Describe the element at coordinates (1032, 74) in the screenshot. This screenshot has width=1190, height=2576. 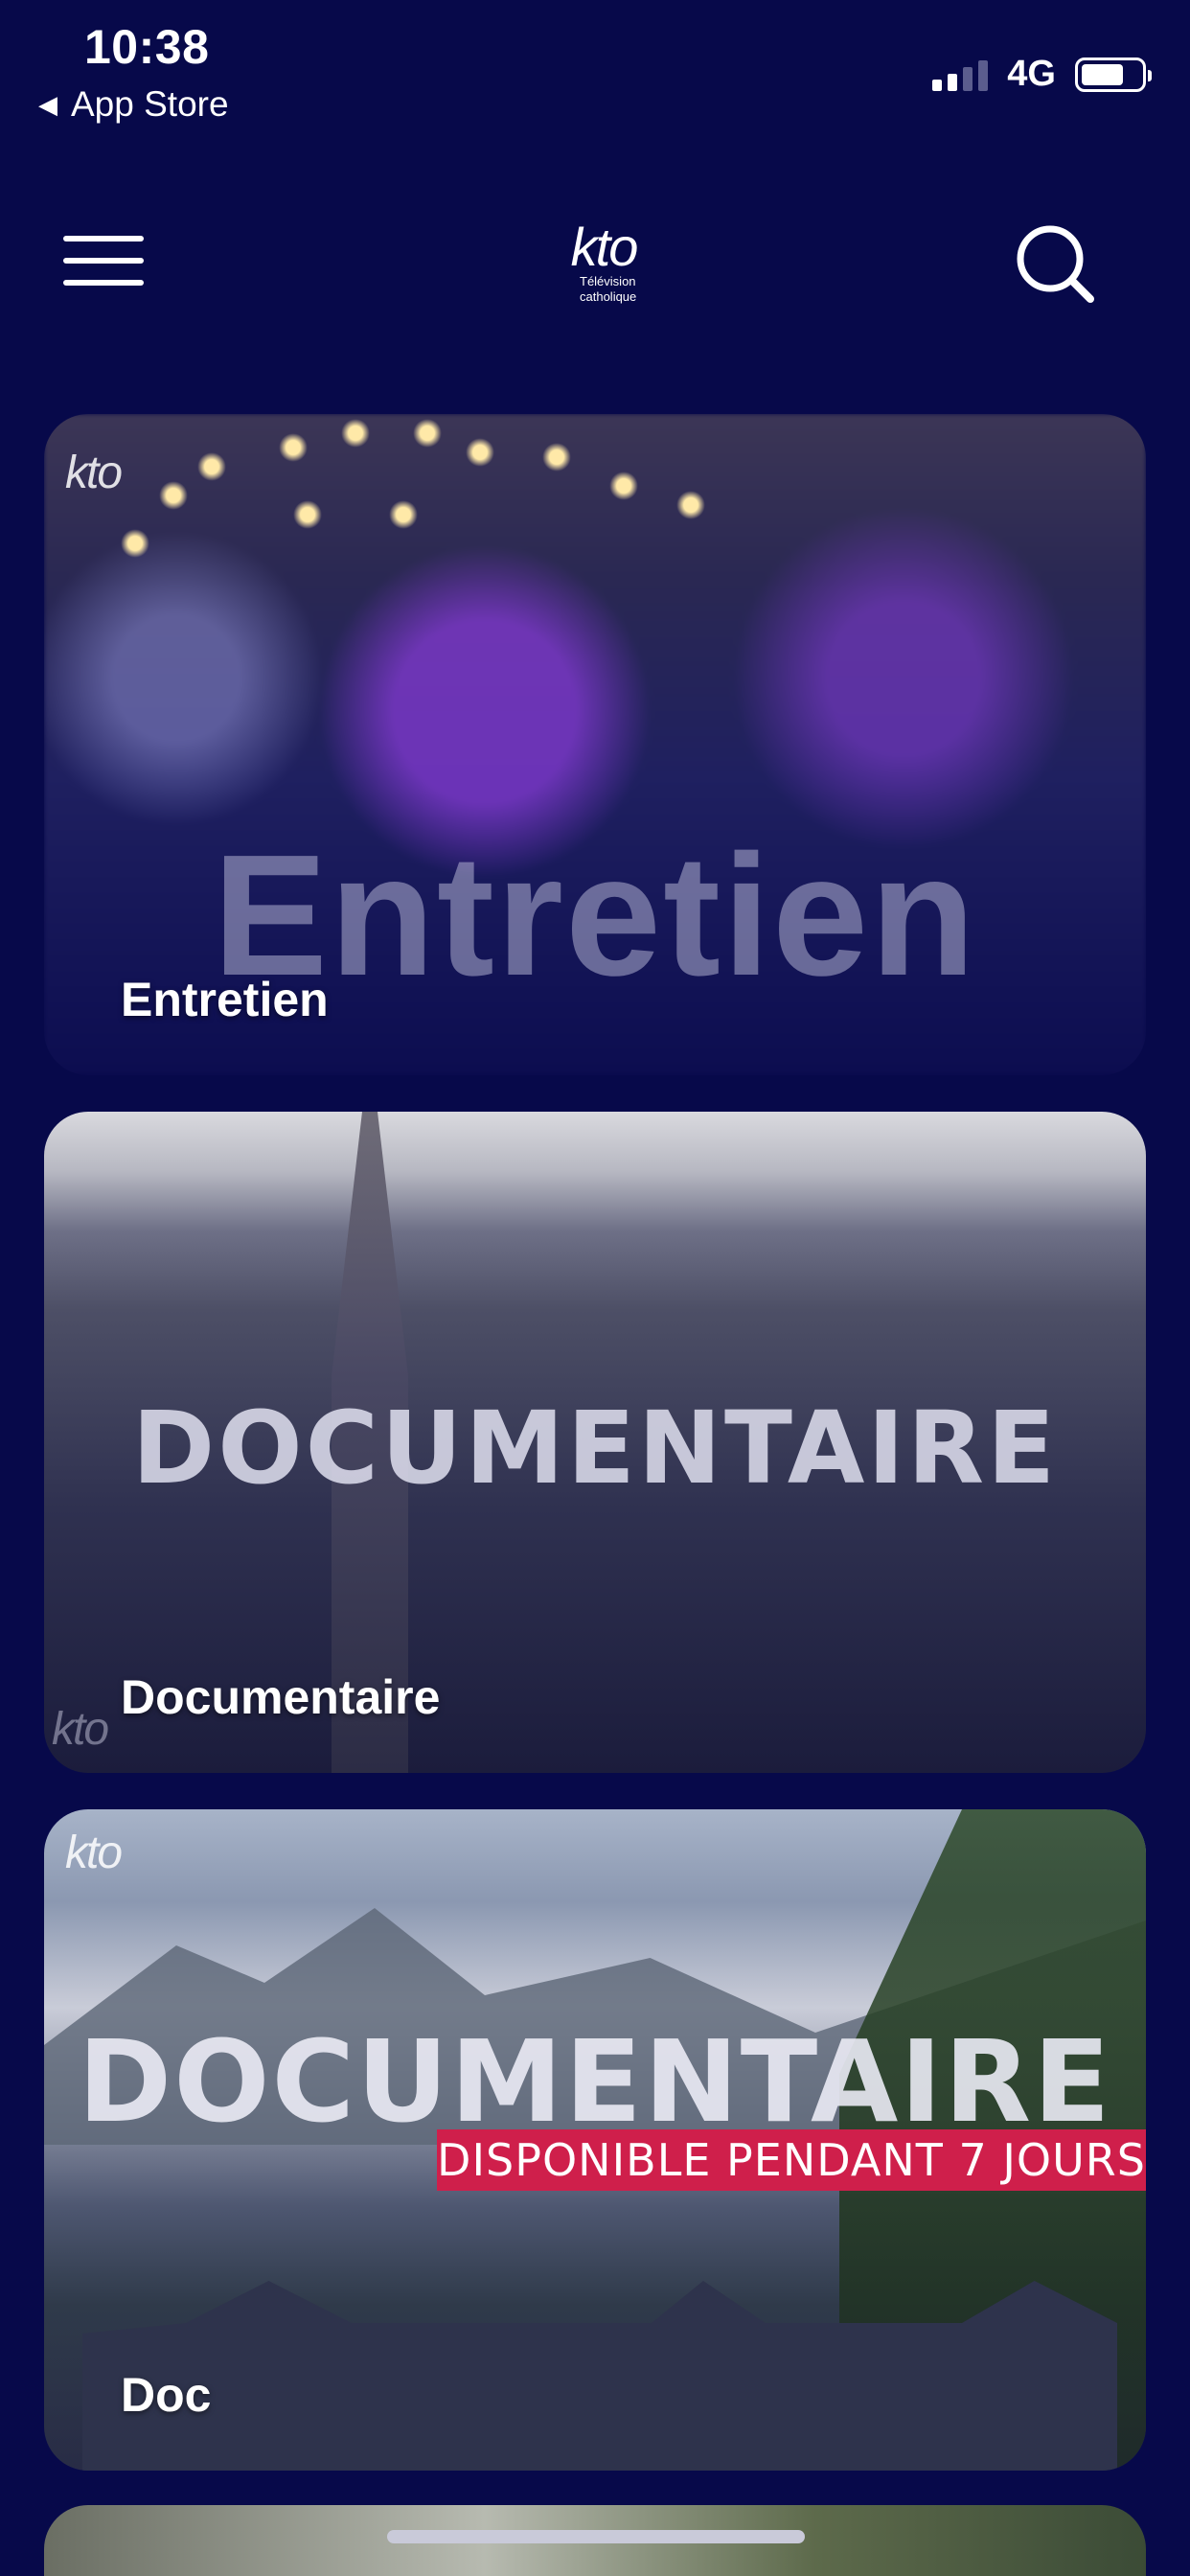
I see `network-type: 4G` at that location.